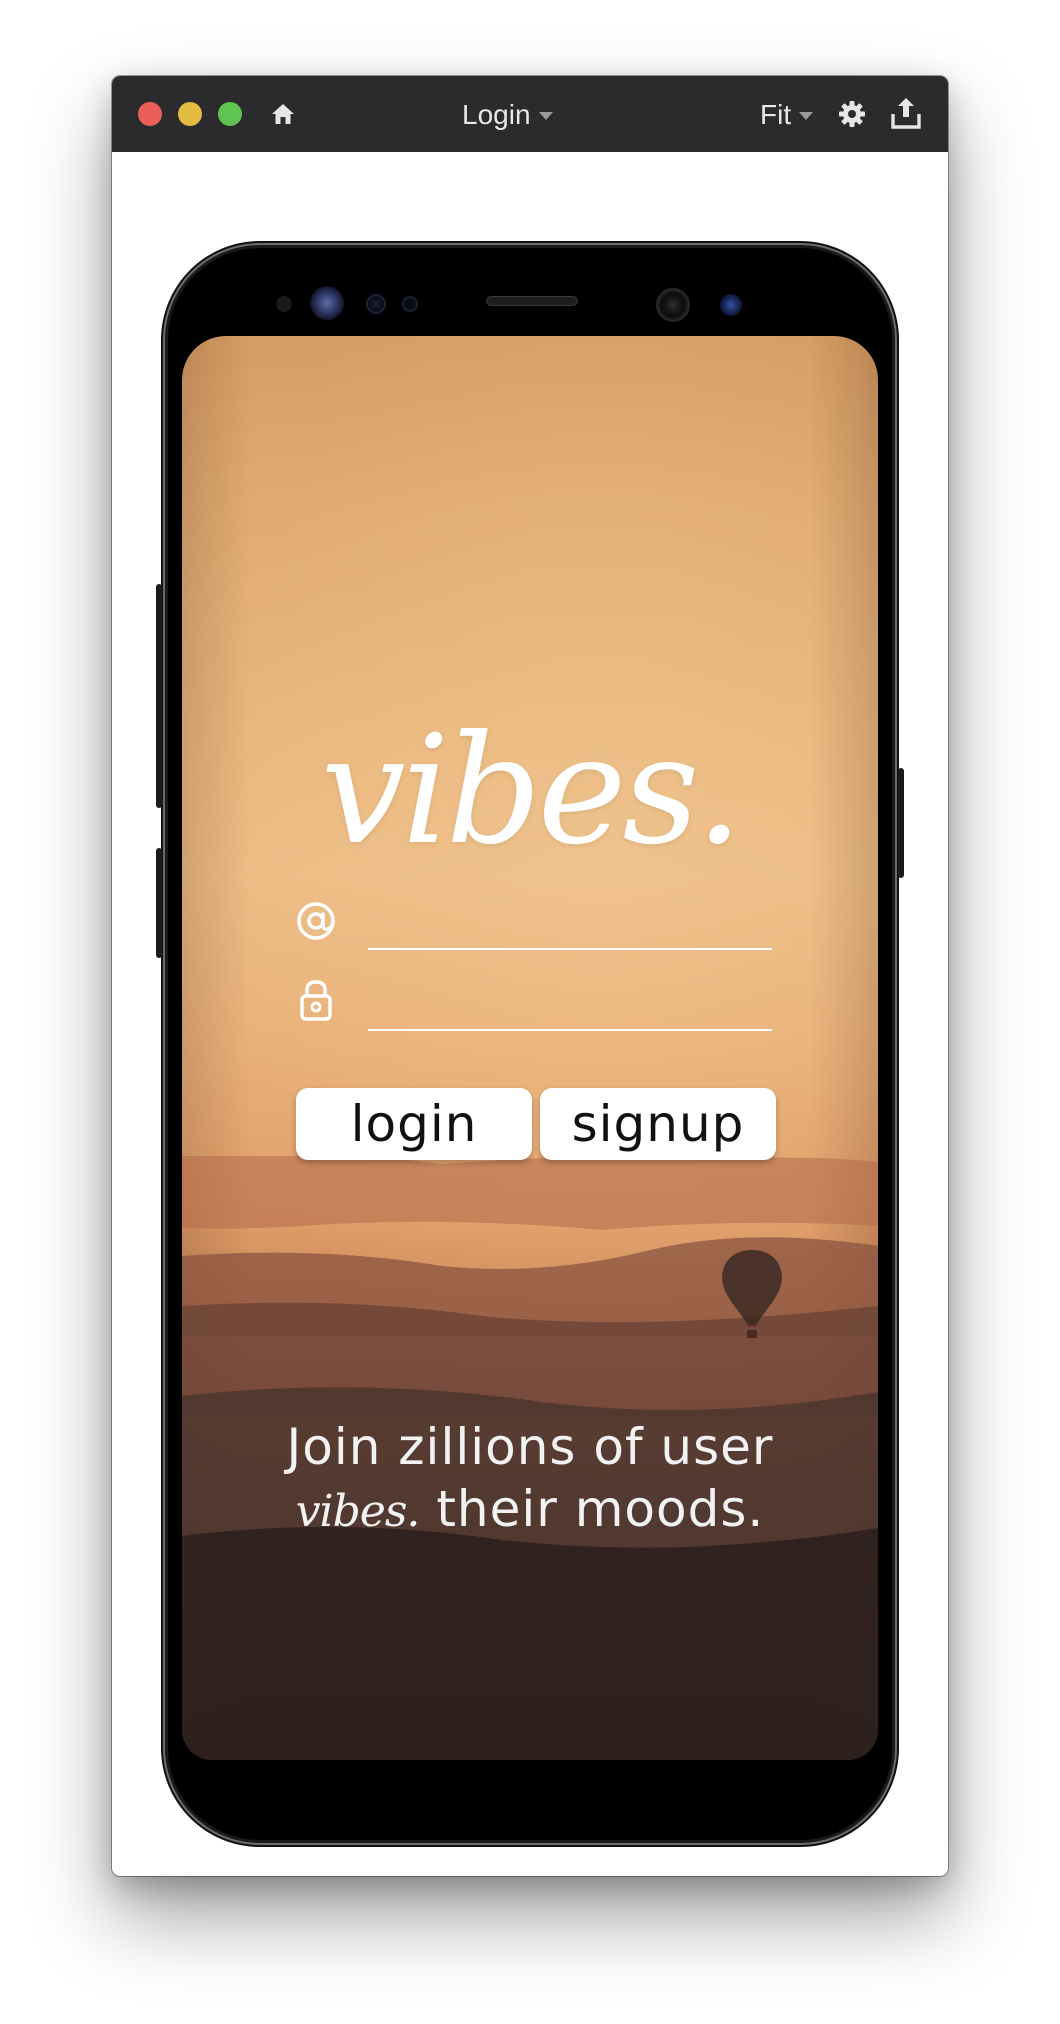  Describe the element at coordinates (531, 791) in the screenshot. I see `app-logo: vibes.` at that location.